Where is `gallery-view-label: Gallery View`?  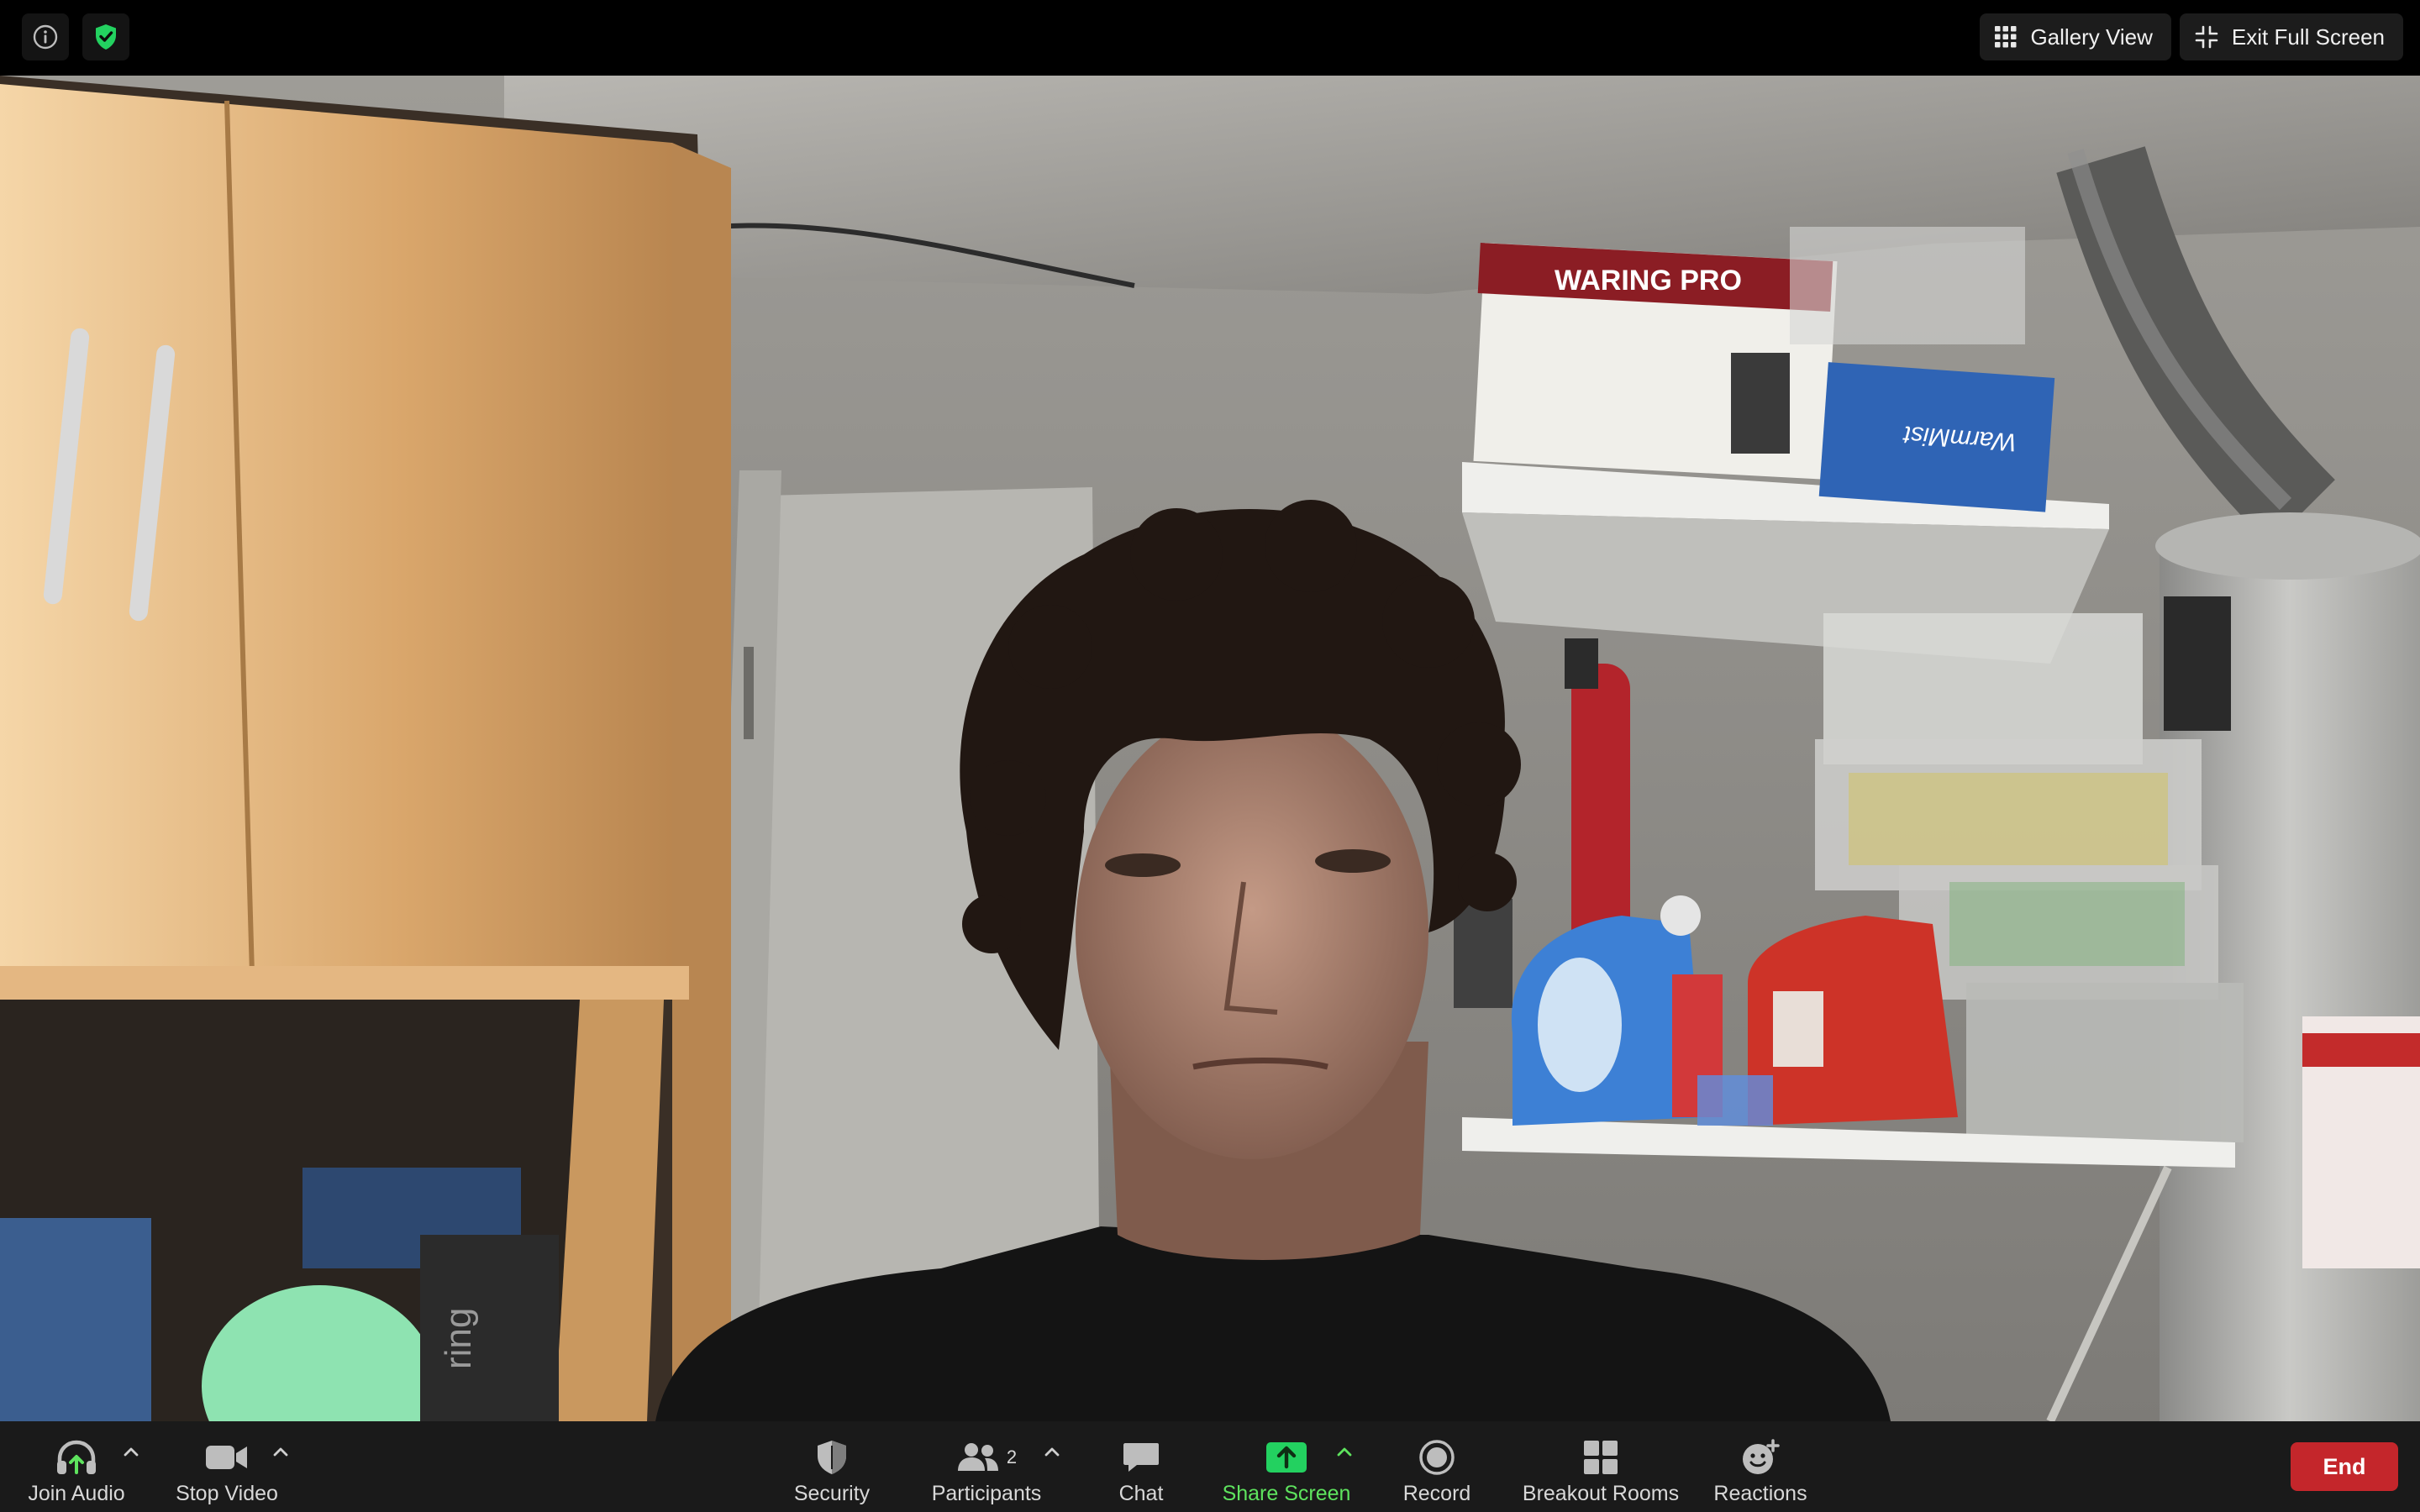 gallery-view-label: Gallery View is located at coordinates (2091, 37).